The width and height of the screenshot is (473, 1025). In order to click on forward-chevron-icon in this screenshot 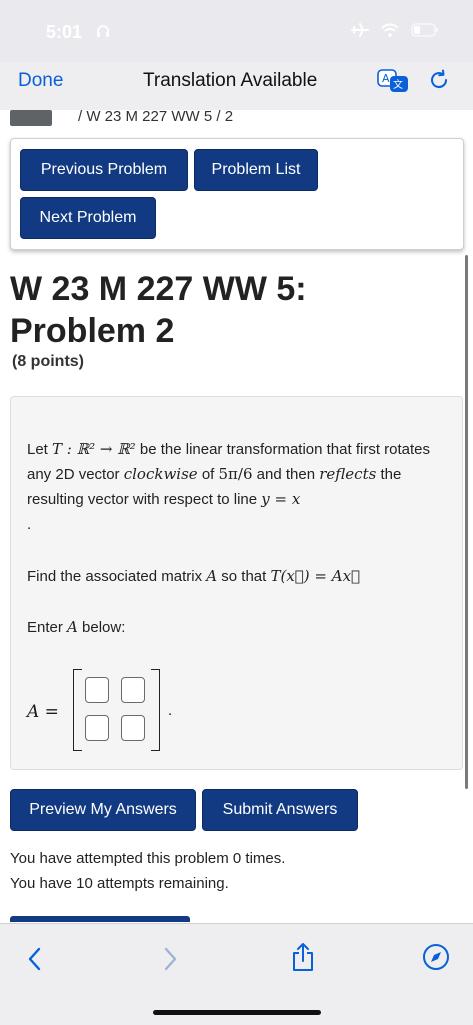, I will do `click(170, 961)`.